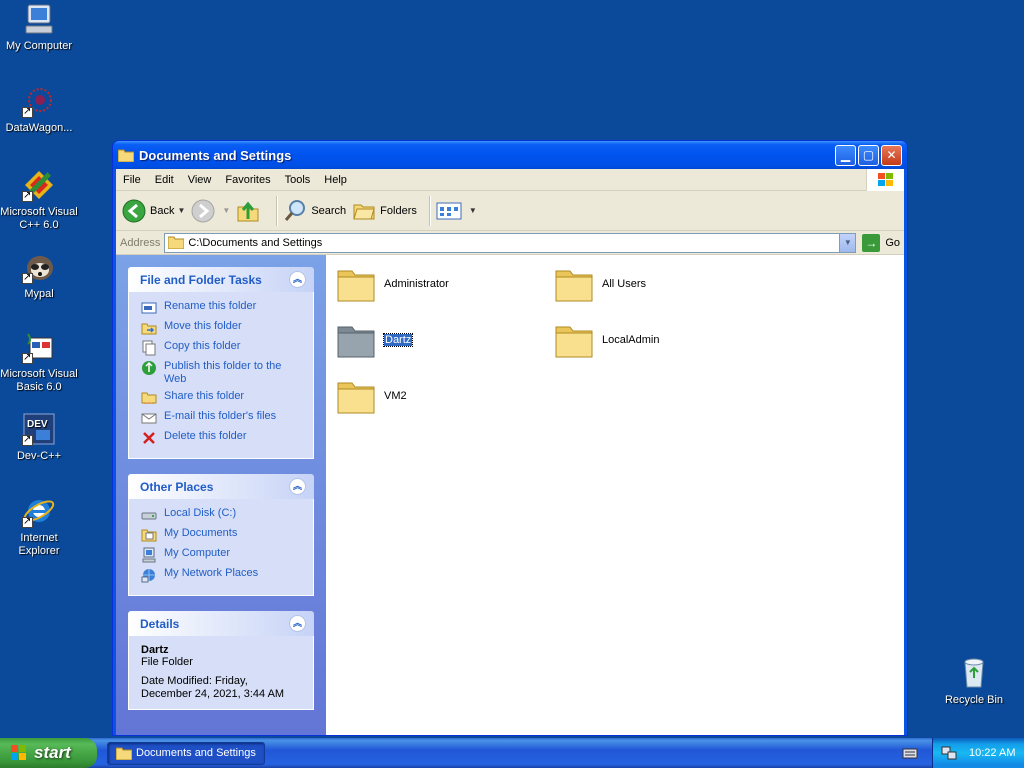 This screenshot has width=1024, height=768. Describe the element at coordinates (395, 396) in the screenshot. I see `folder-label: VM2` at that location.